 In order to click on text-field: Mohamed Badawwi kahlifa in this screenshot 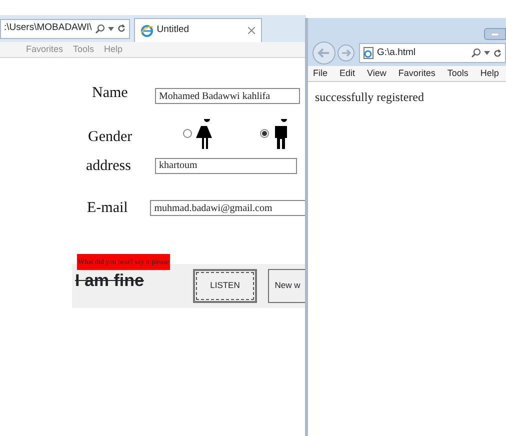, I will do `click(227, 96)`.